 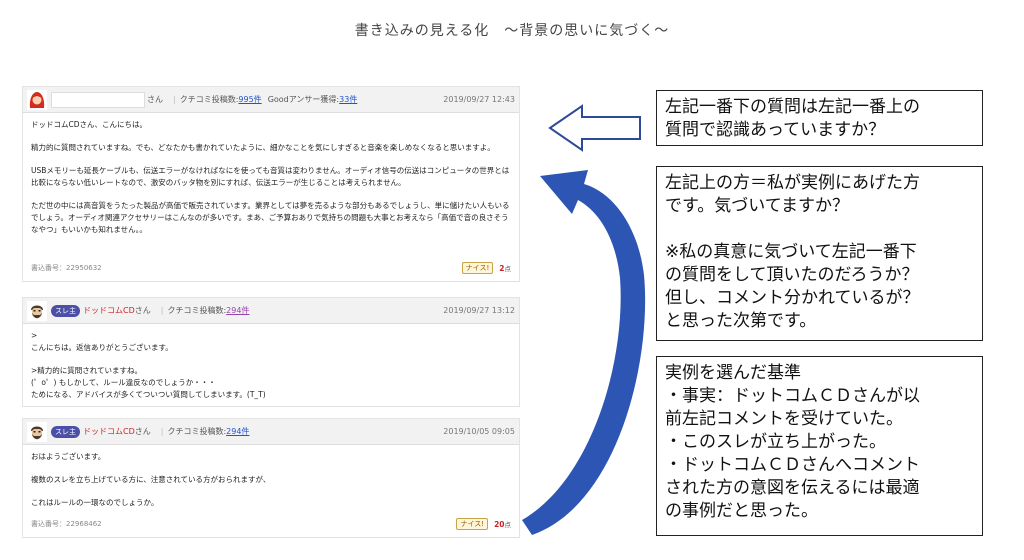 What do you see at coordinates (303, 99) in the screenshot?
I see `good-answer-label: Goodアンサー獲得:` at bounding box center [303, 99].